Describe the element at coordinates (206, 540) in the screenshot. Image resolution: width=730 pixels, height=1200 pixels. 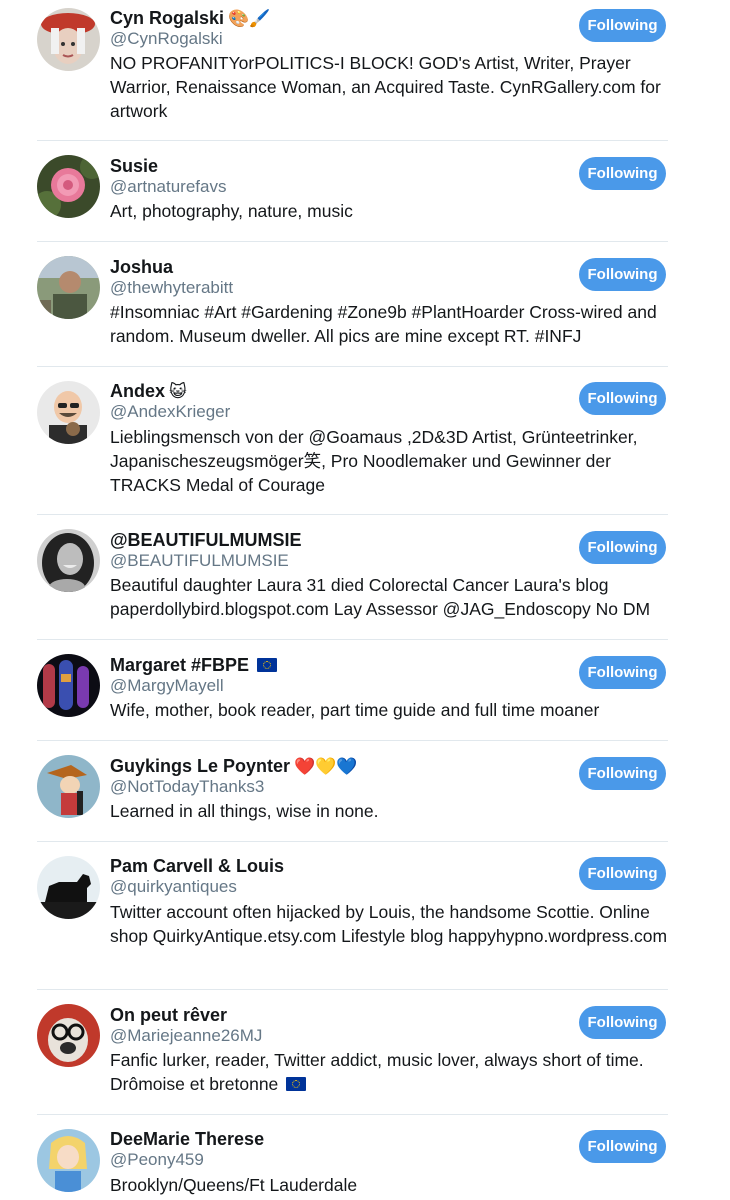
I see `user-display-name: @BEAUTIFULMUMSIE` at that location.